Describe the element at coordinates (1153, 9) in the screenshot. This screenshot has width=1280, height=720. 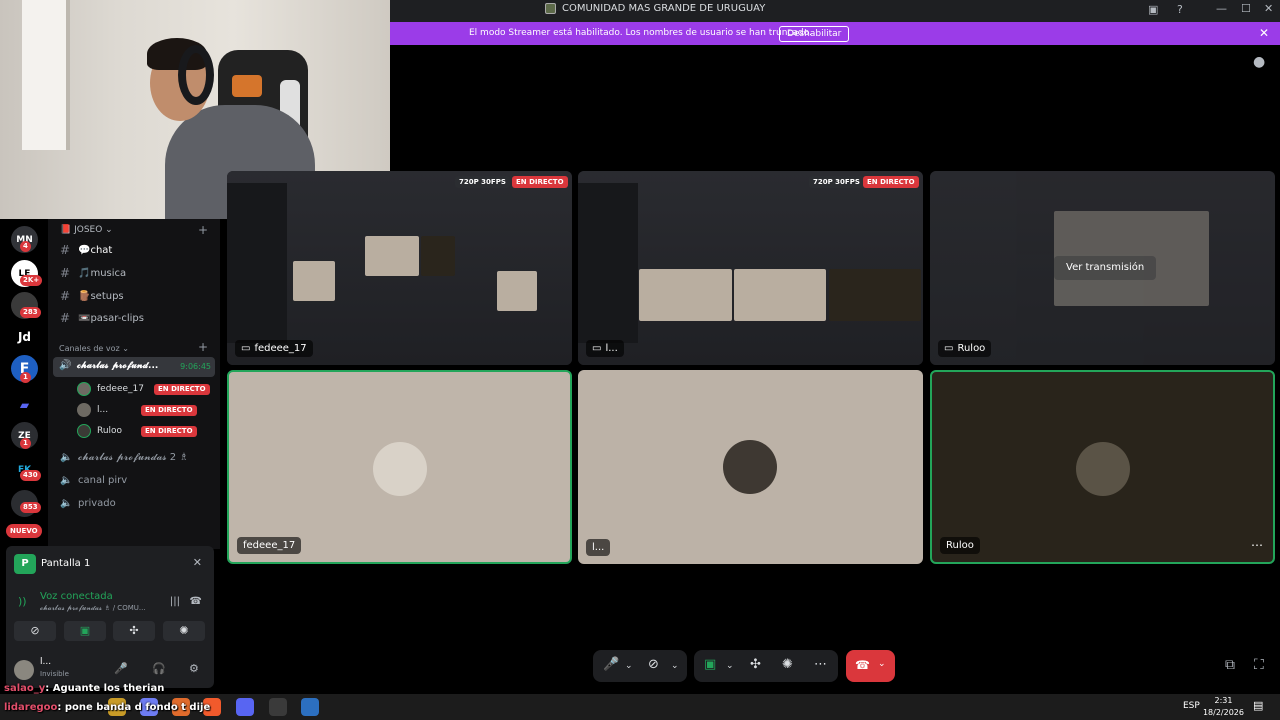
I see `inbox-icon: ▣` at that location.